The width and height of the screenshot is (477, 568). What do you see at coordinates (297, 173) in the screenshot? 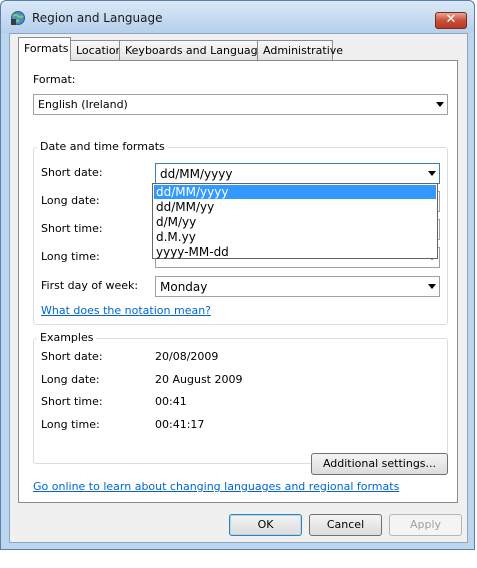
I see `short-date-select: dd/MM/yyyy` at bounding box center [297, 173].